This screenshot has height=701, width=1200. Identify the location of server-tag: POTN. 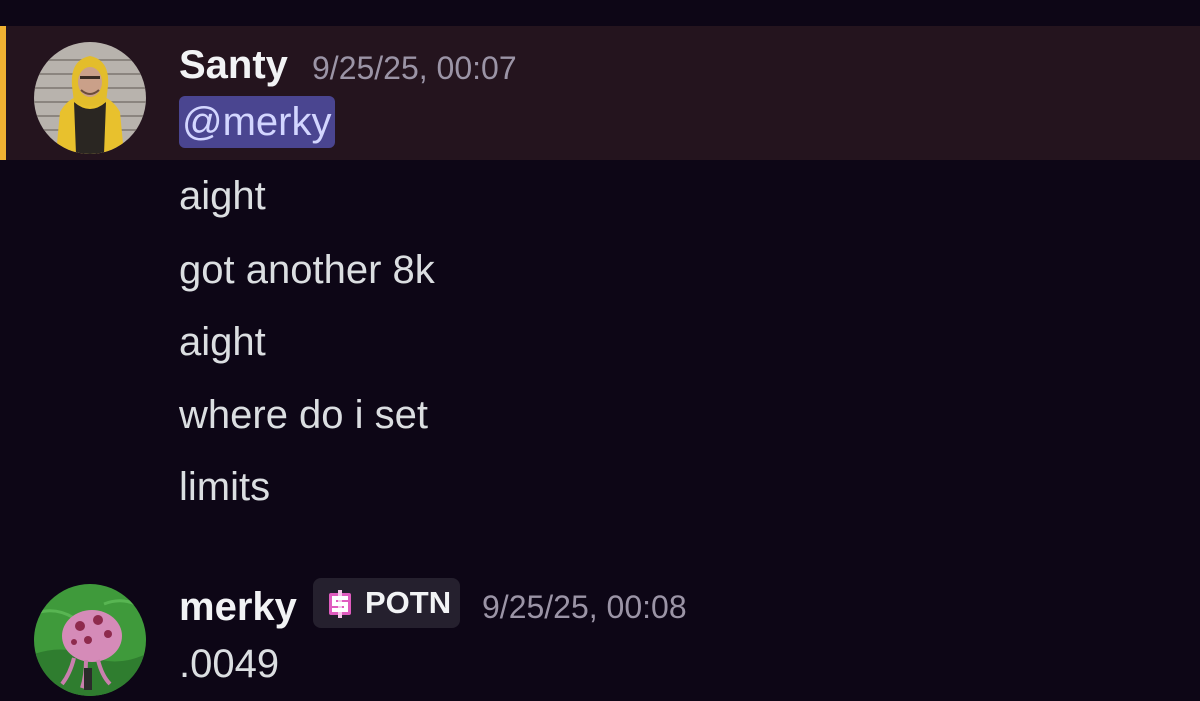
(386, 603).